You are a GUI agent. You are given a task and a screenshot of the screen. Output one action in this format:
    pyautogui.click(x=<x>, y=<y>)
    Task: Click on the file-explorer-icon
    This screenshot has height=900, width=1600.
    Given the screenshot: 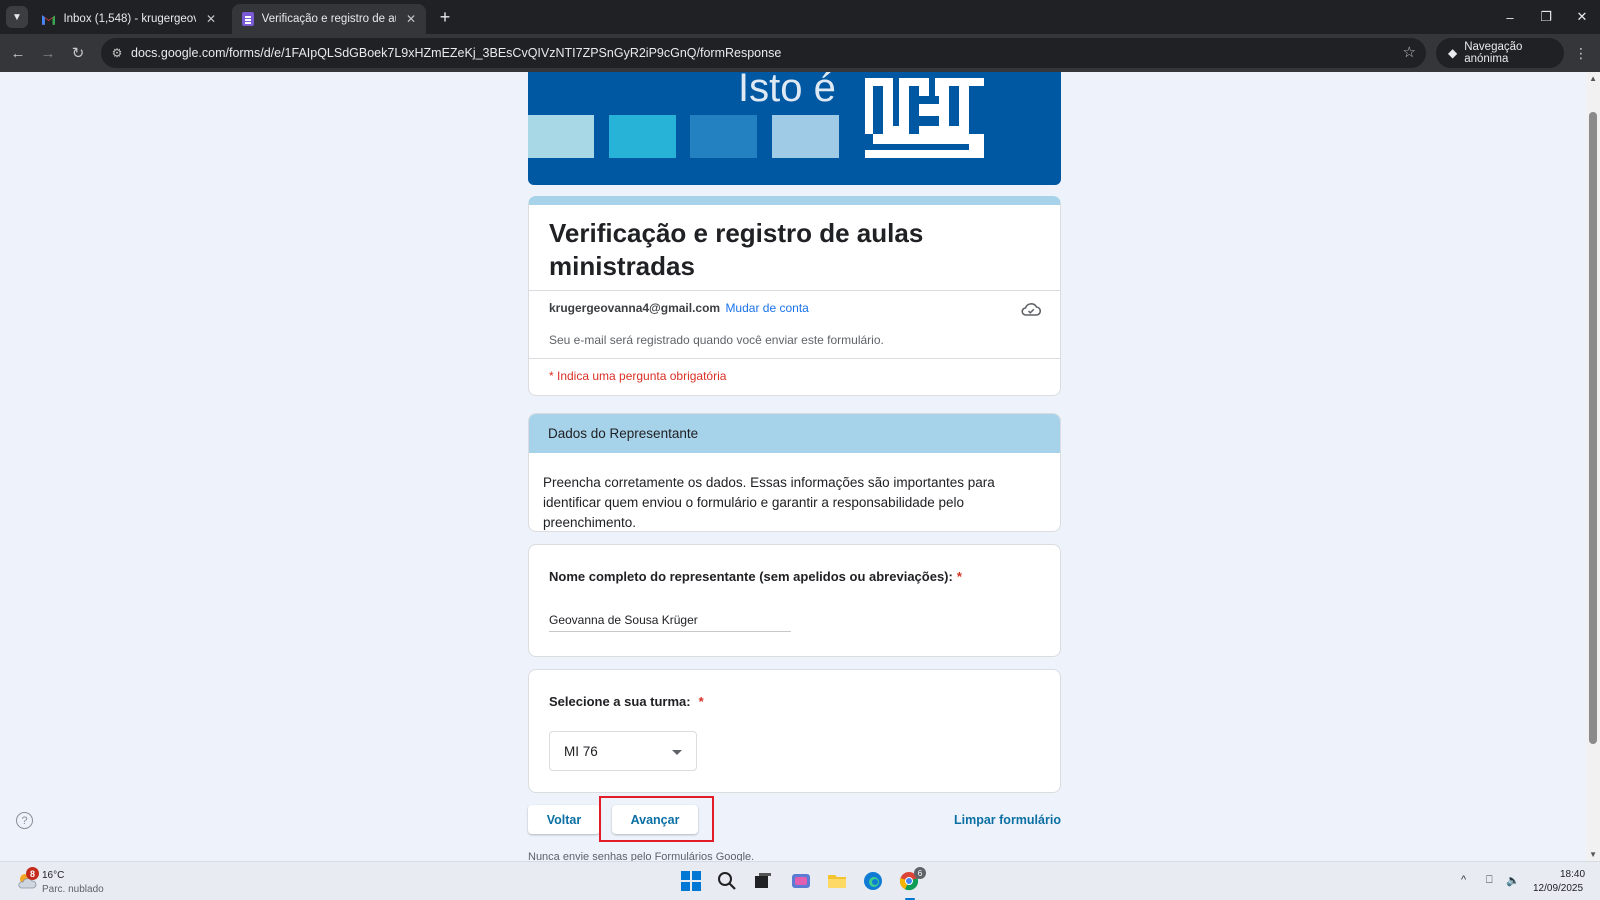 What is the action you would take?
    pyautogui.click(x=837, y=881)
    